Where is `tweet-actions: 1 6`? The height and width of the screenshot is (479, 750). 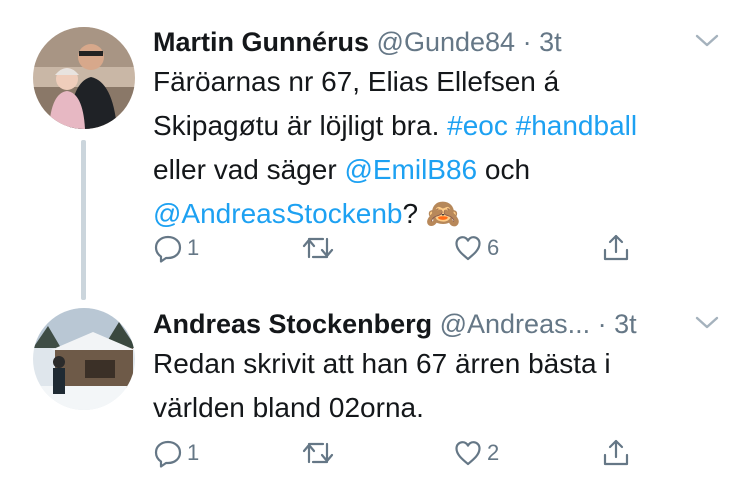
tweet-actions: 1 6 is located at coordinates (398, 248).